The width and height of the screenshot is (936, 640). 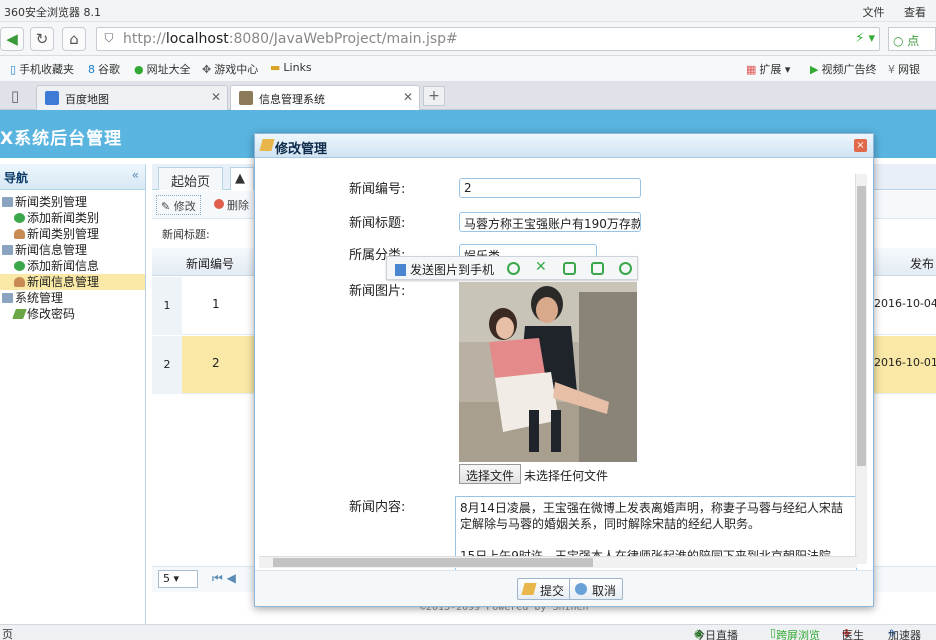 What do you see at coordinates (210, 263) in the screenshot?
I see `col-news-id: 新闻编号` at bounding box center [210, 263].